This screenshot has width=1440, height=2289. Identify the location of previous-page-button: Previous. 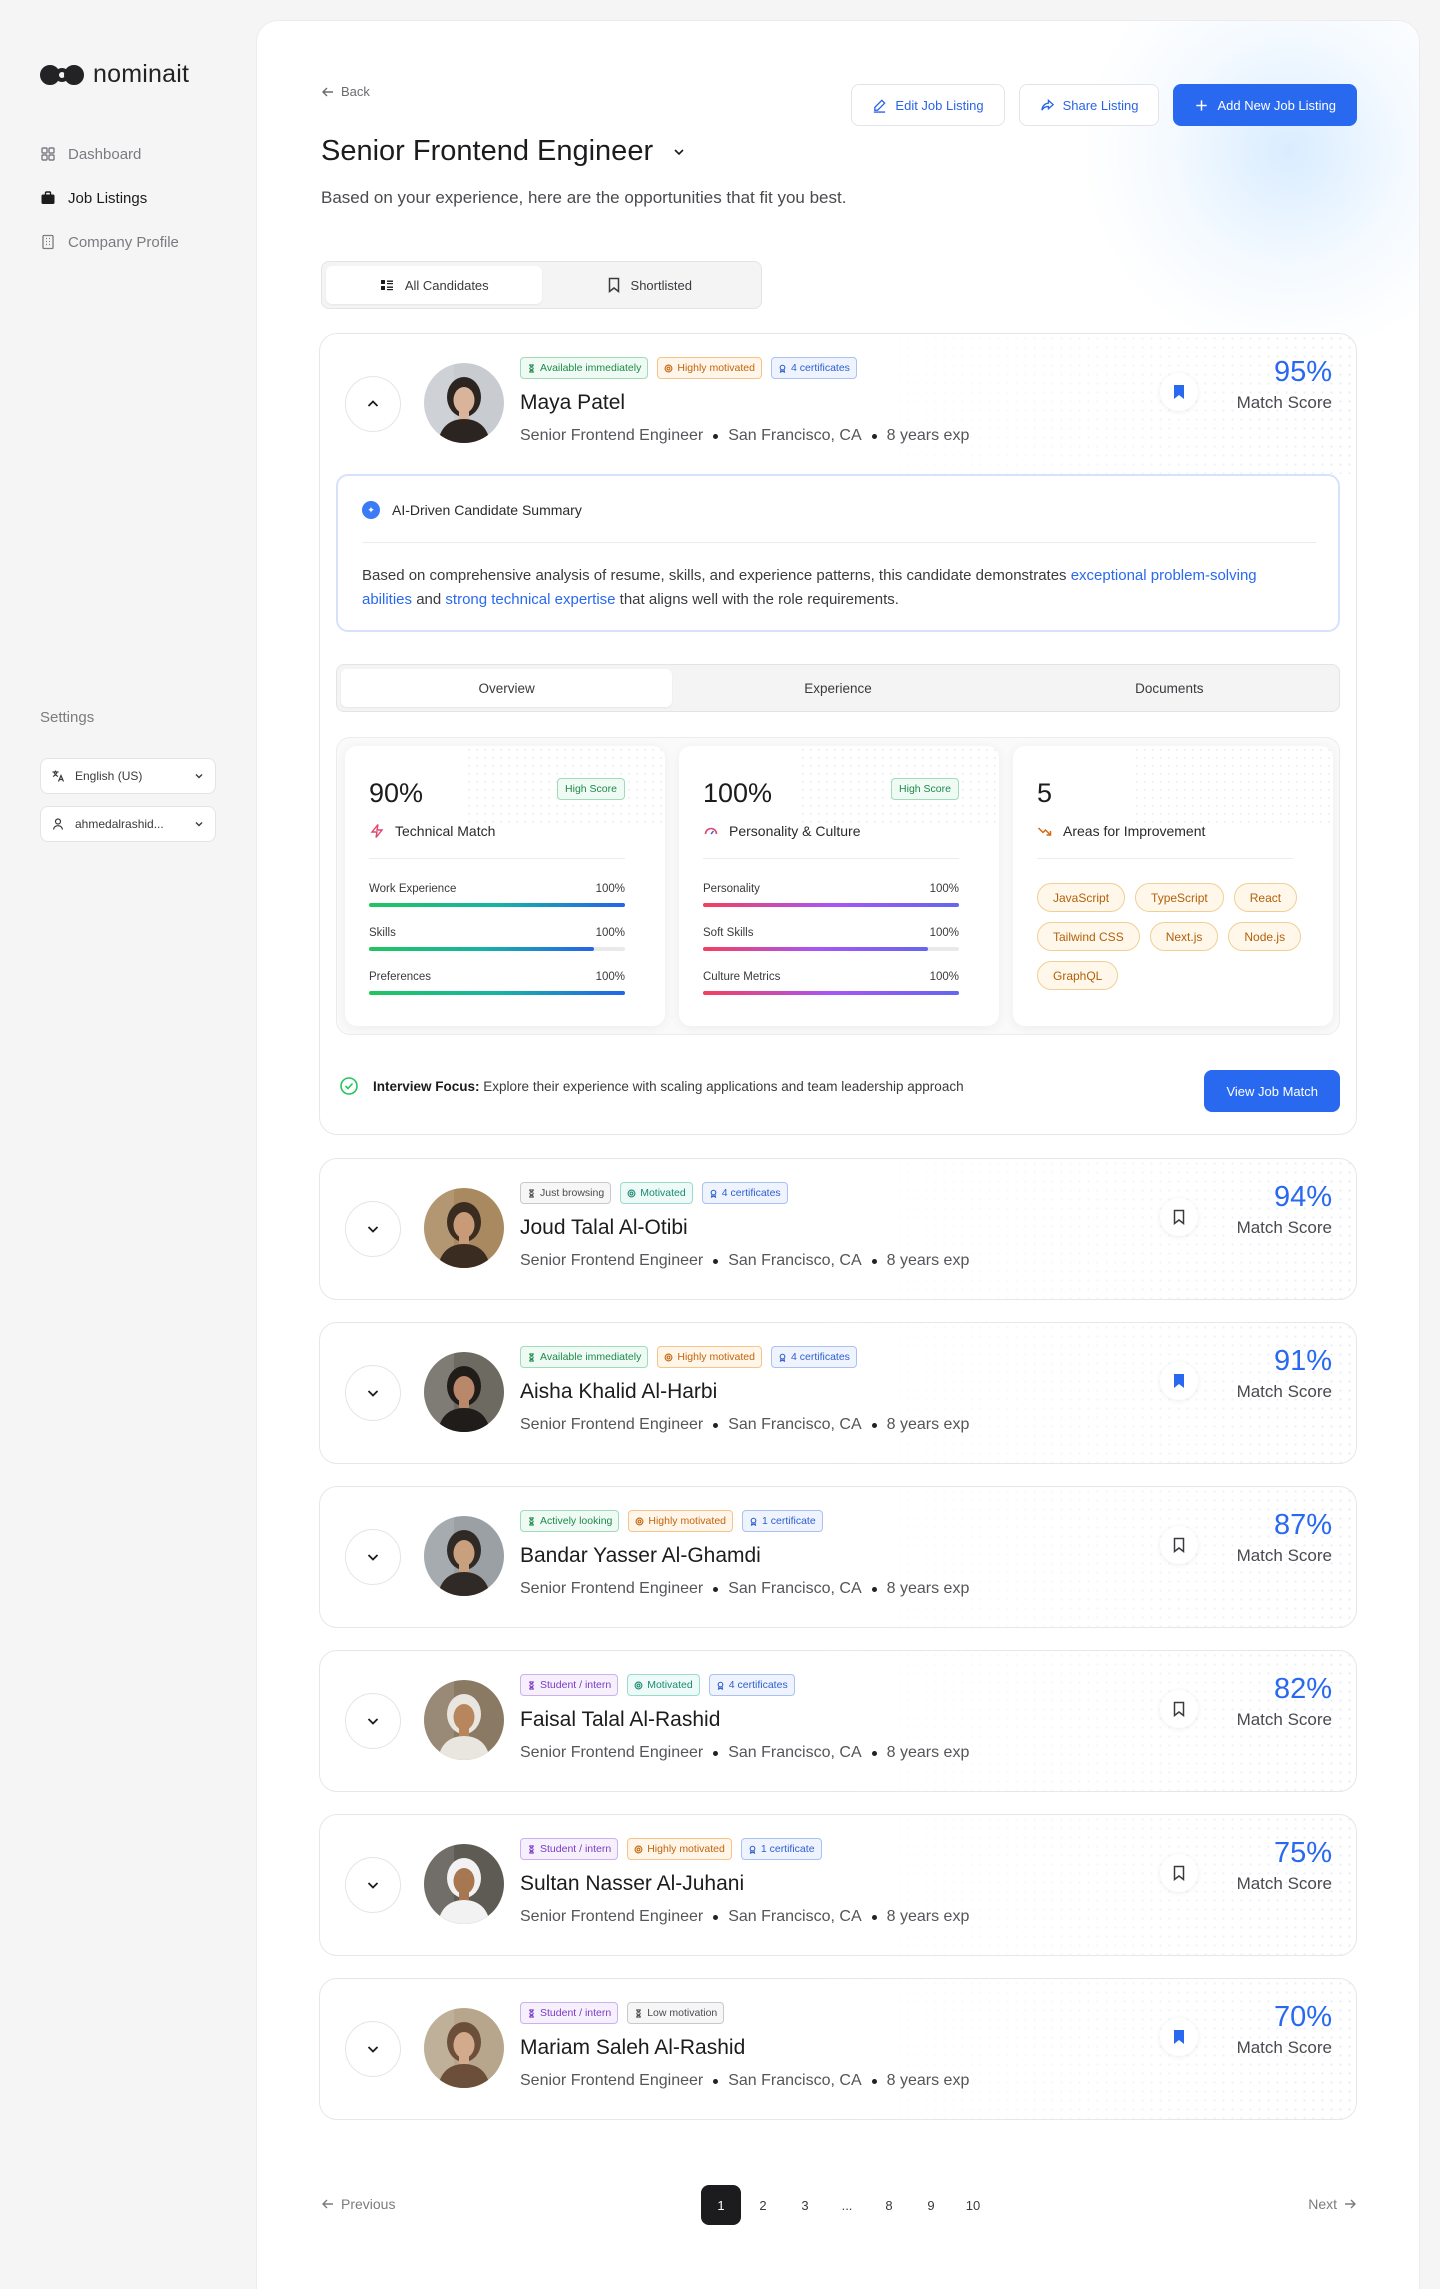
(358, 2204).